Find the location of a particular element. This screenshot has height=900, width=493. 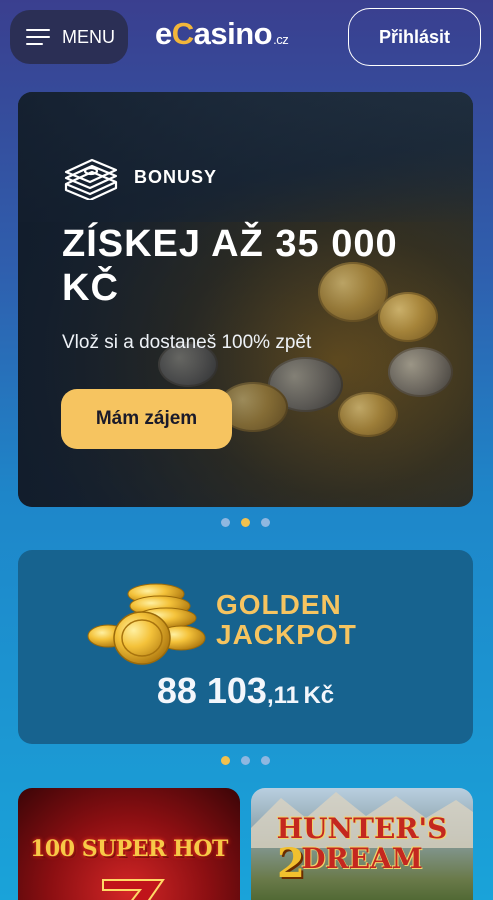

gold-coins-icon is located at coordinates (146, 624).